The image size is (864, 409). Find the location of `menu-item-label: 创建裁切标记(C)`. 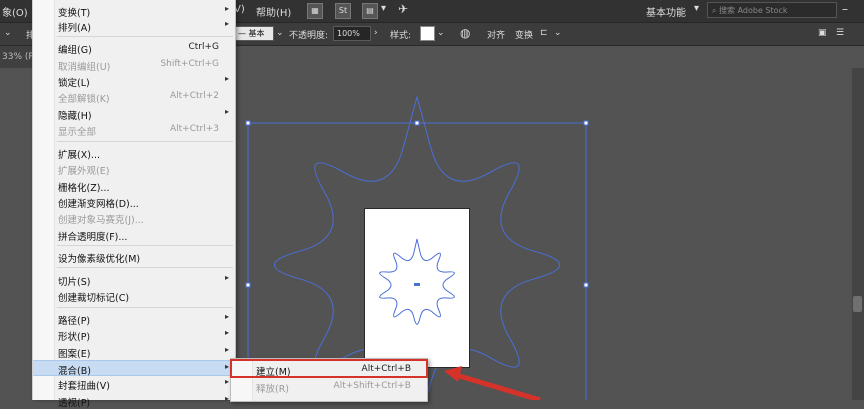

menu-item-label: 创建裁切标记(C) is located at coordinates (94, 298).